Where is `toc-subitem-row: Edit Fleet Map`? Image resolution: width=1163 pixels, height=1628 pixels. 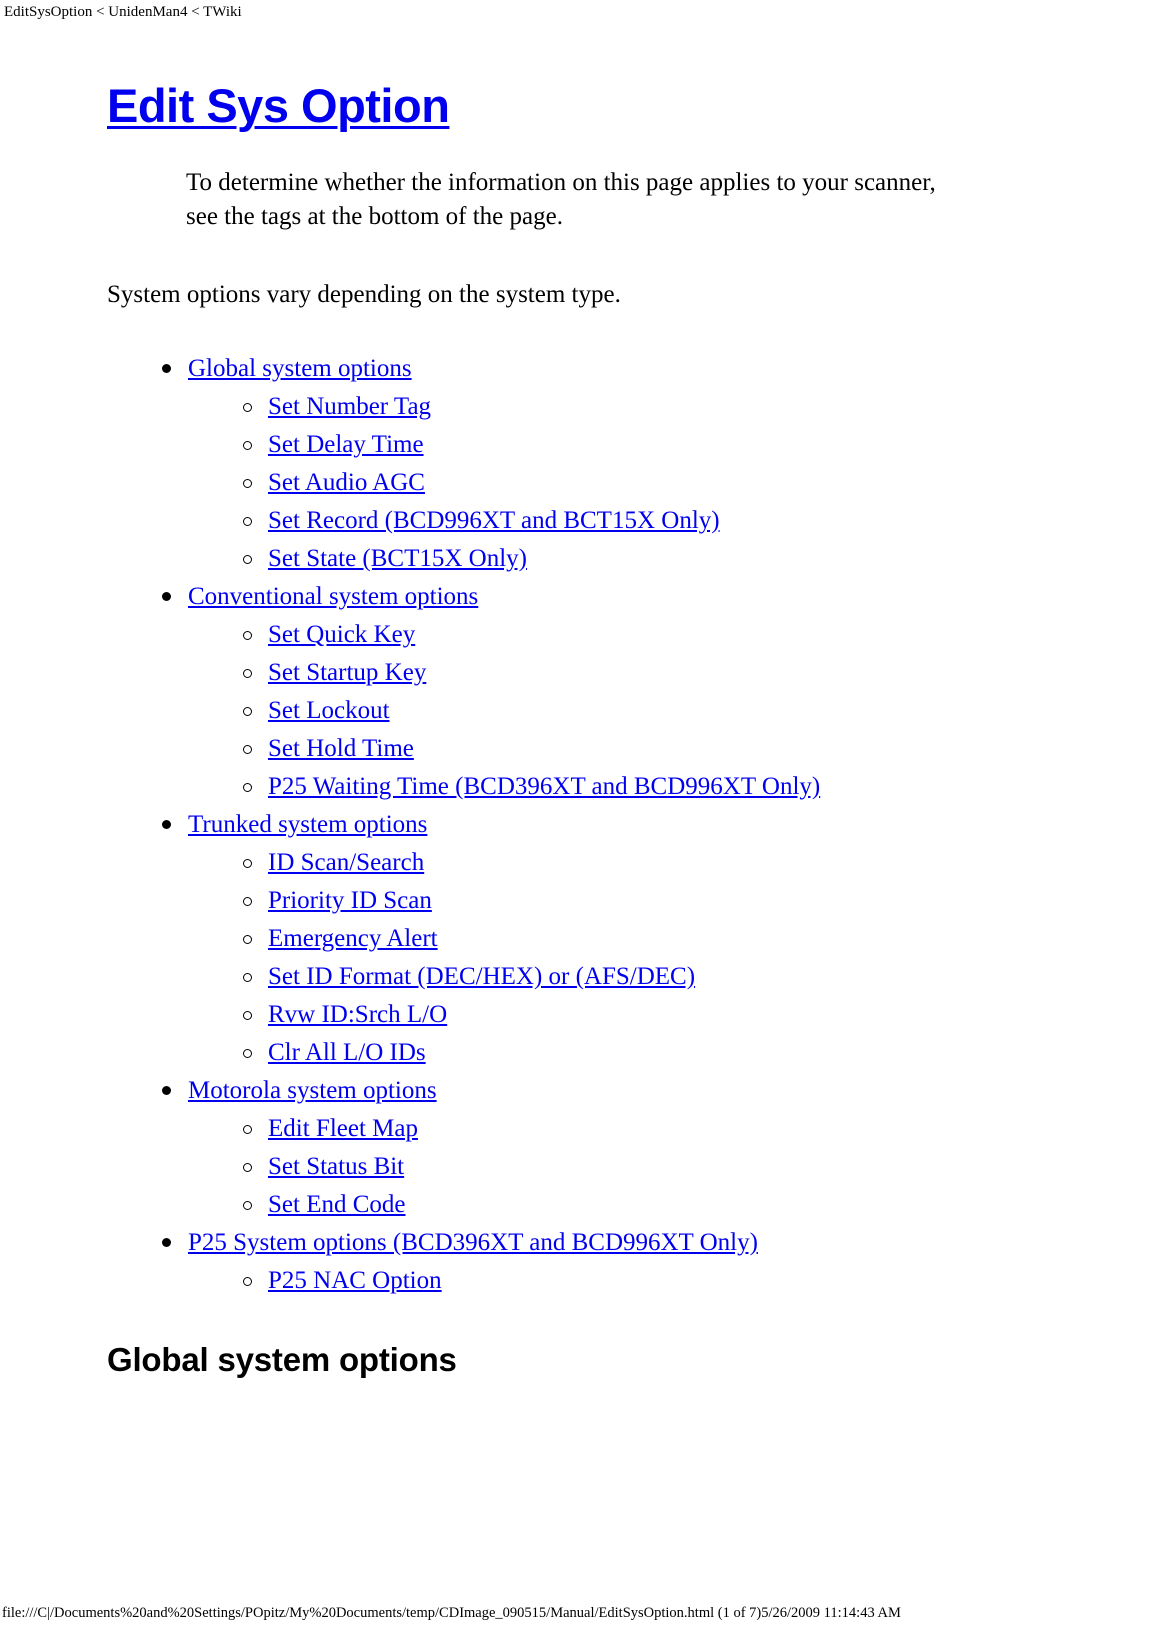 toc-subitem-row: Edit Fleet Map is located at coordinates (581, 1129).